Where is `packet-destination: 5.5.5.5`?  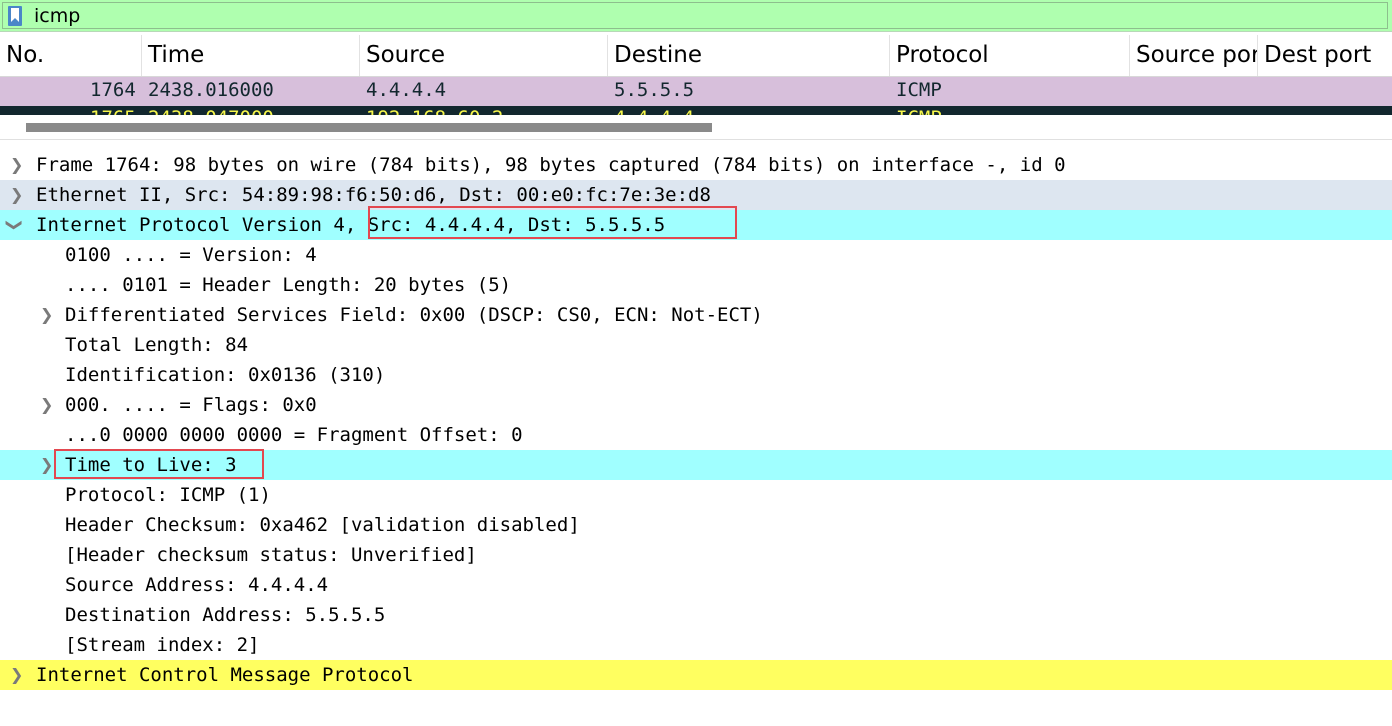 packet-destination: 5.5.5.5 is located at coordinates (654, 90).